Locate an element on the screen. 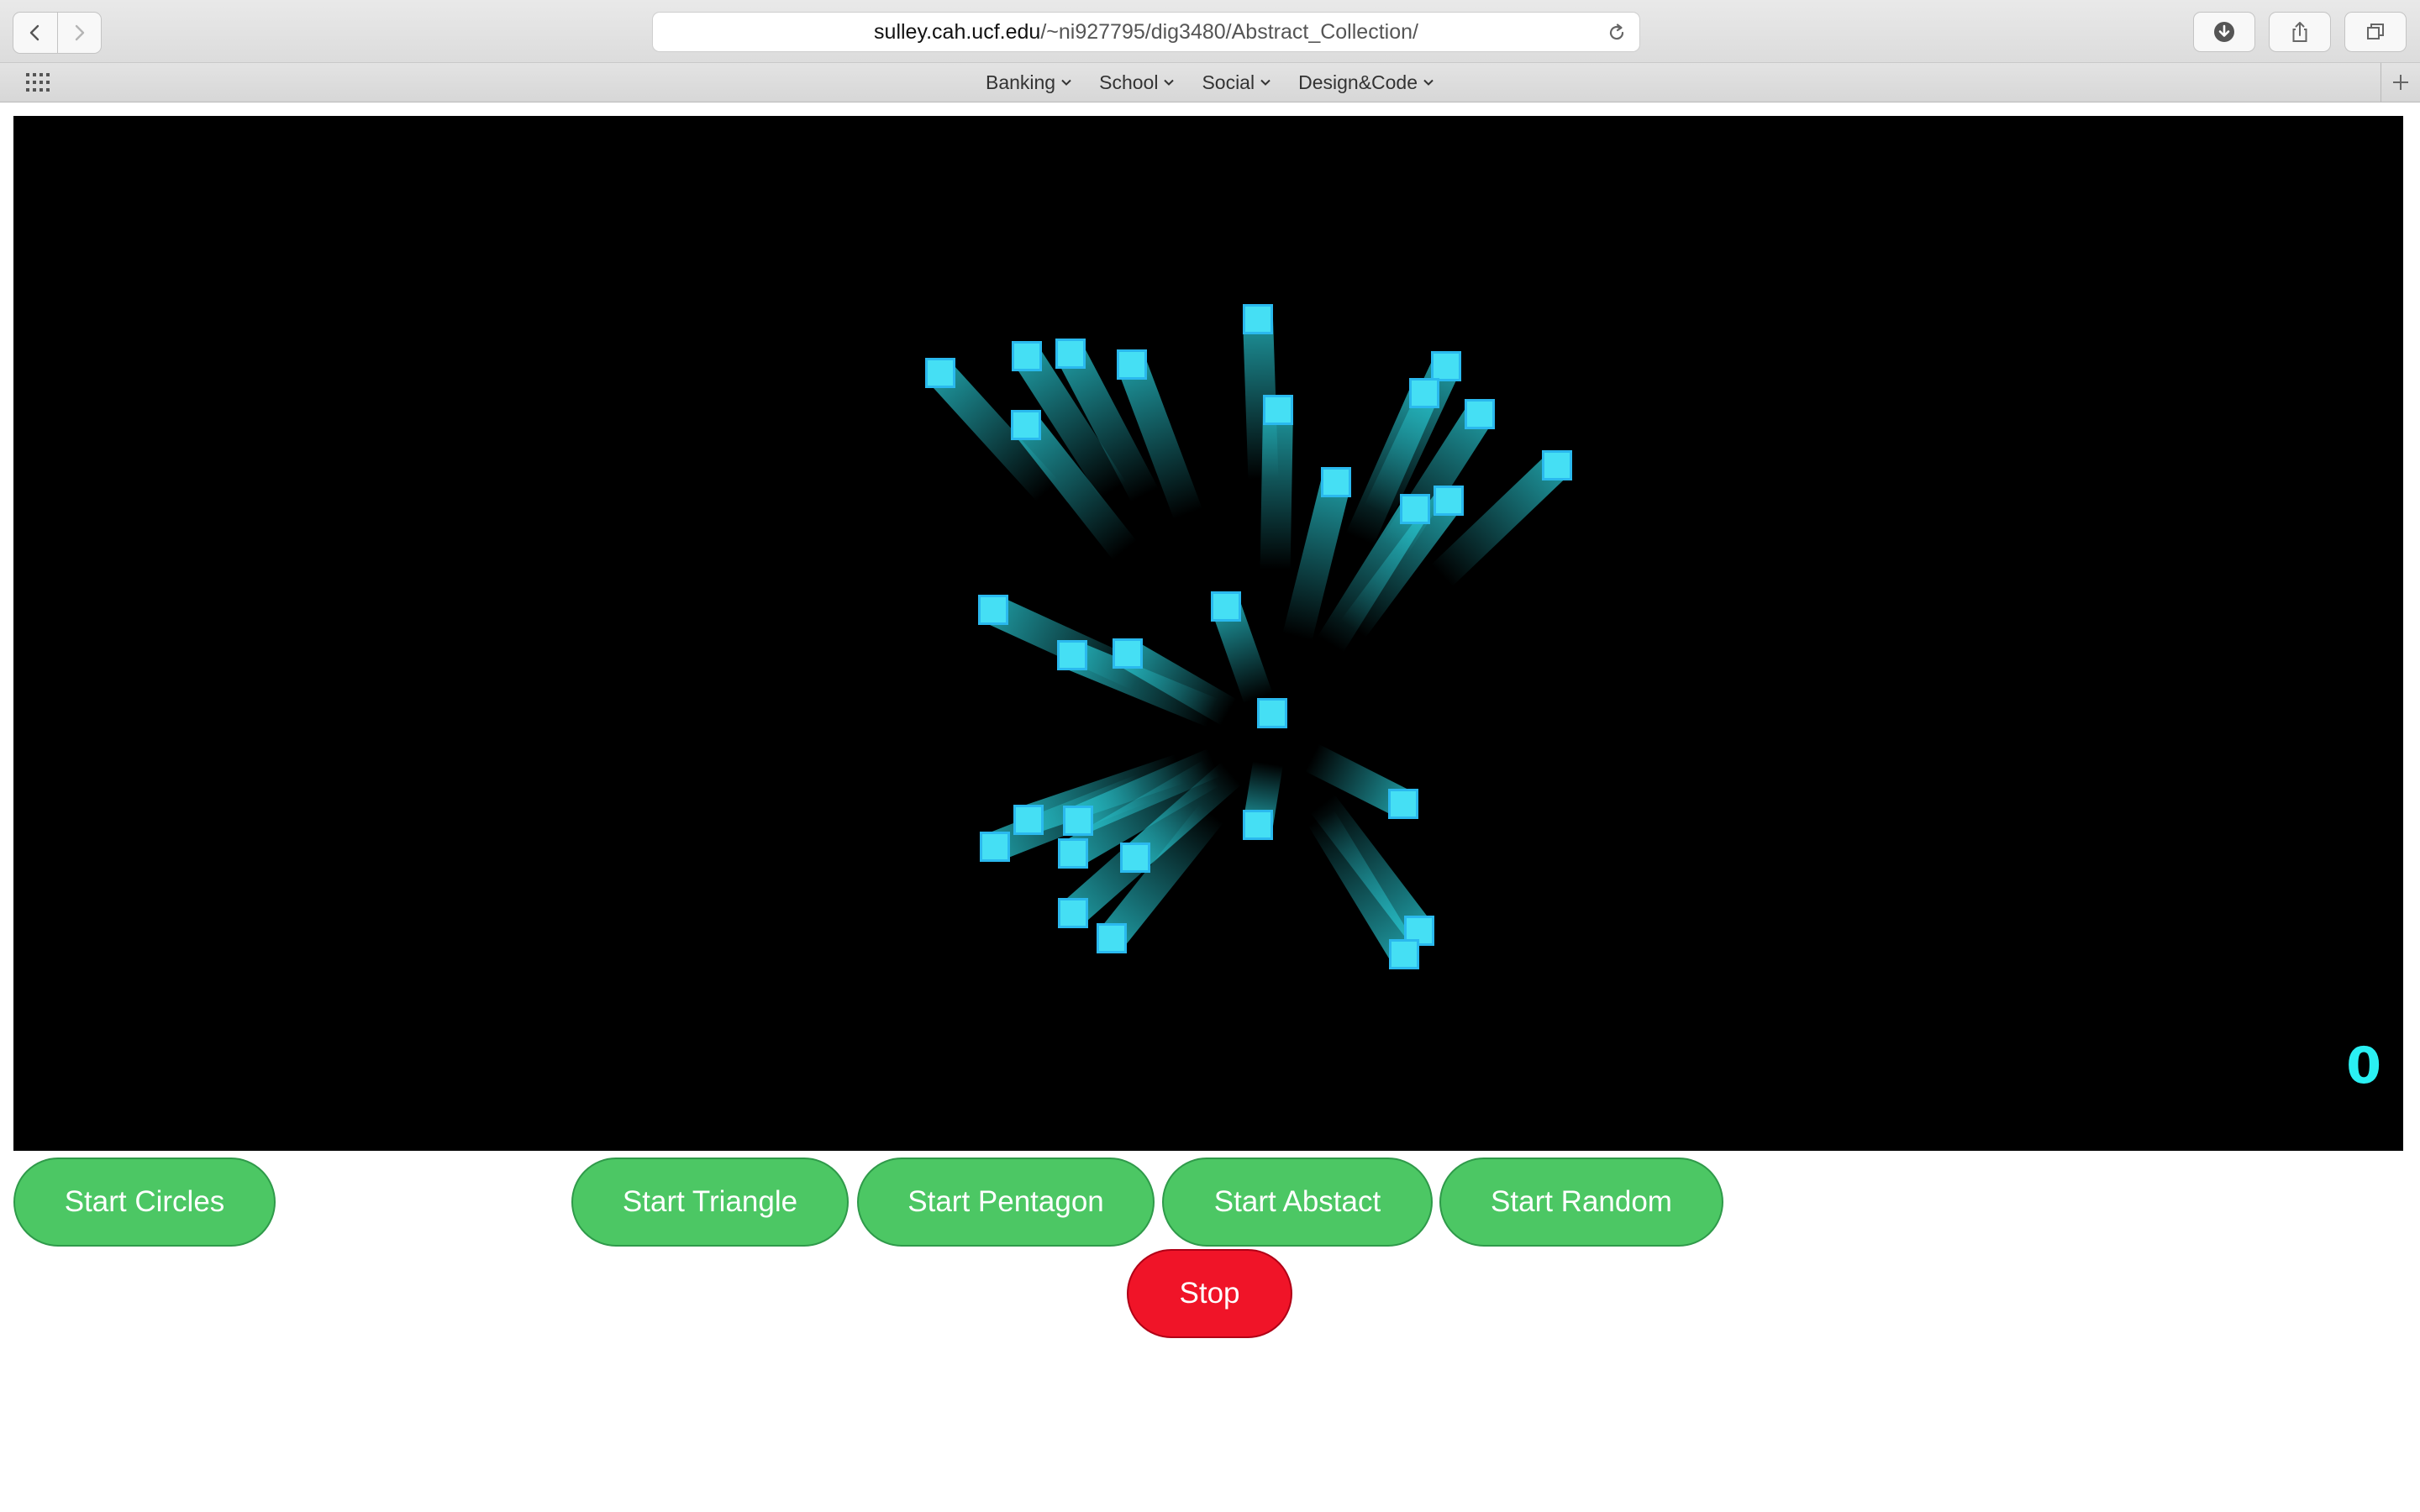 Image resolution: width=2420 pixels, height=1512 pixels. start-random-button: Start Random is located at coordinates (1581, 1202).